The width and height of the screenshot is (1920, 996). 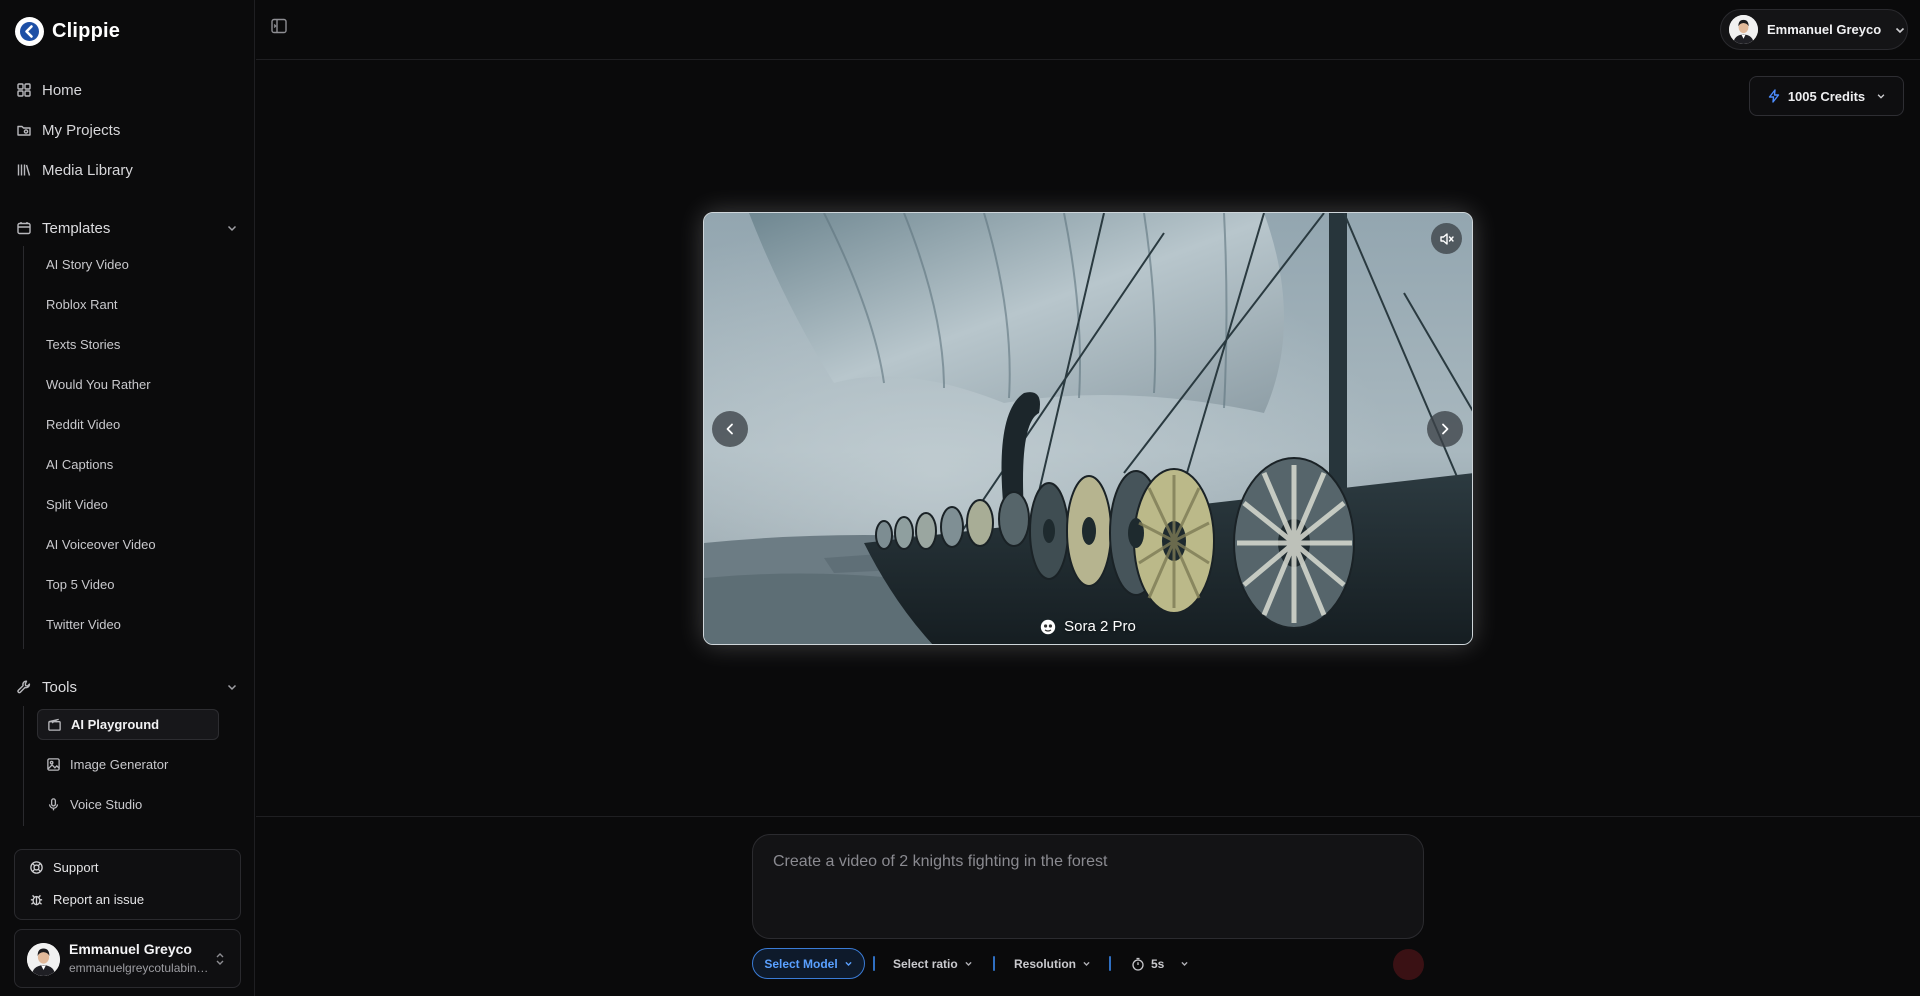 I want to click on templates-section-toggle: Templates, so click(x=127, y=228).